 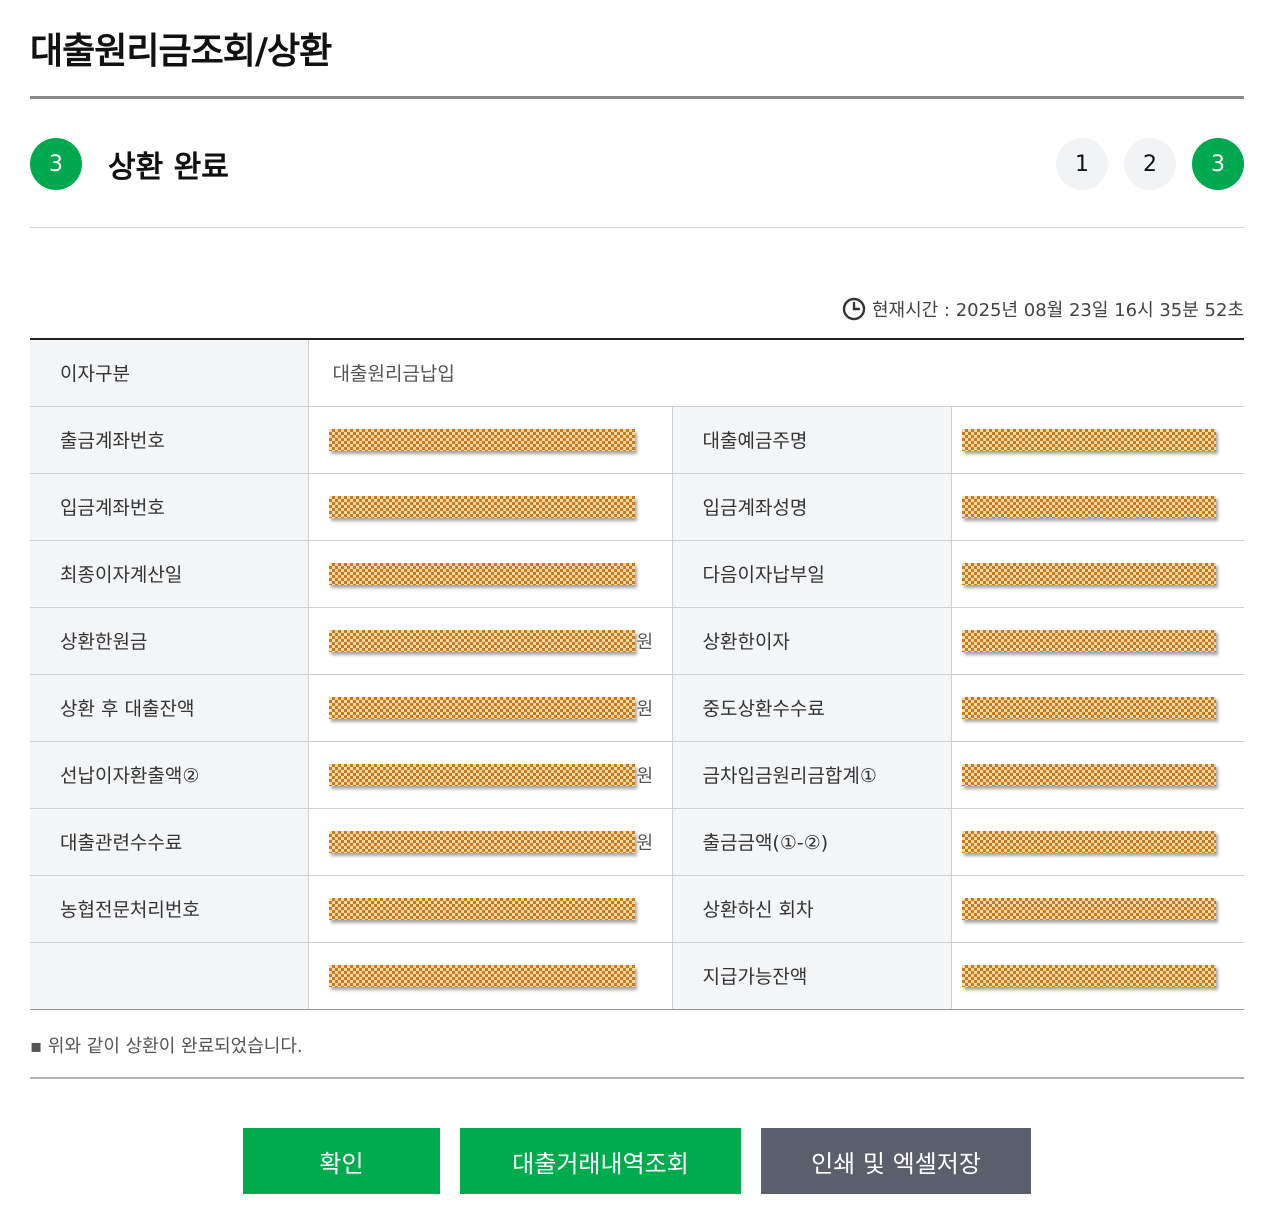 I want to click on bottom-divider, so click(x=637, y=1078).